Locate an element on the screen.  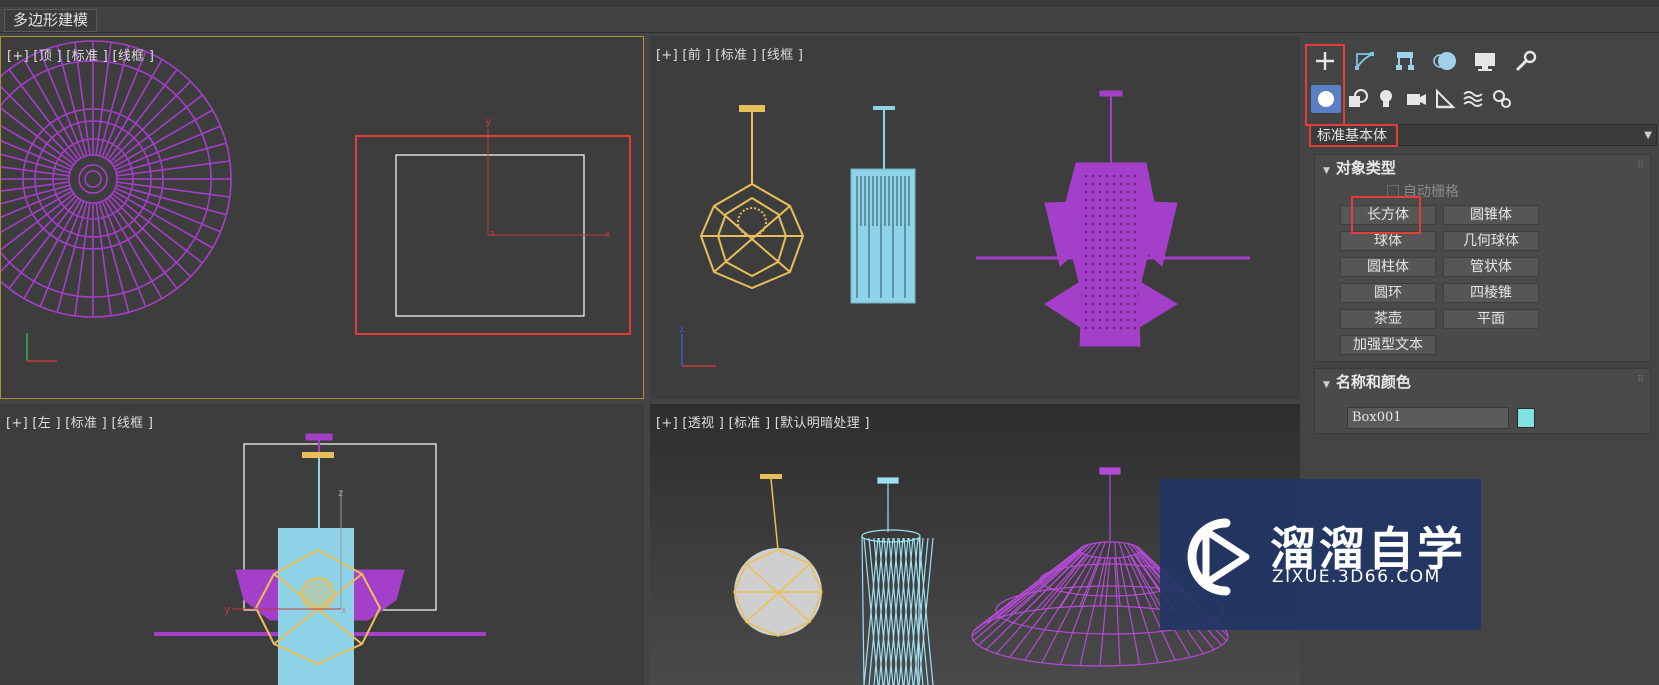
rollout-object-type-header: ▼ 对象类型 is located at coordinates (1359, 167).